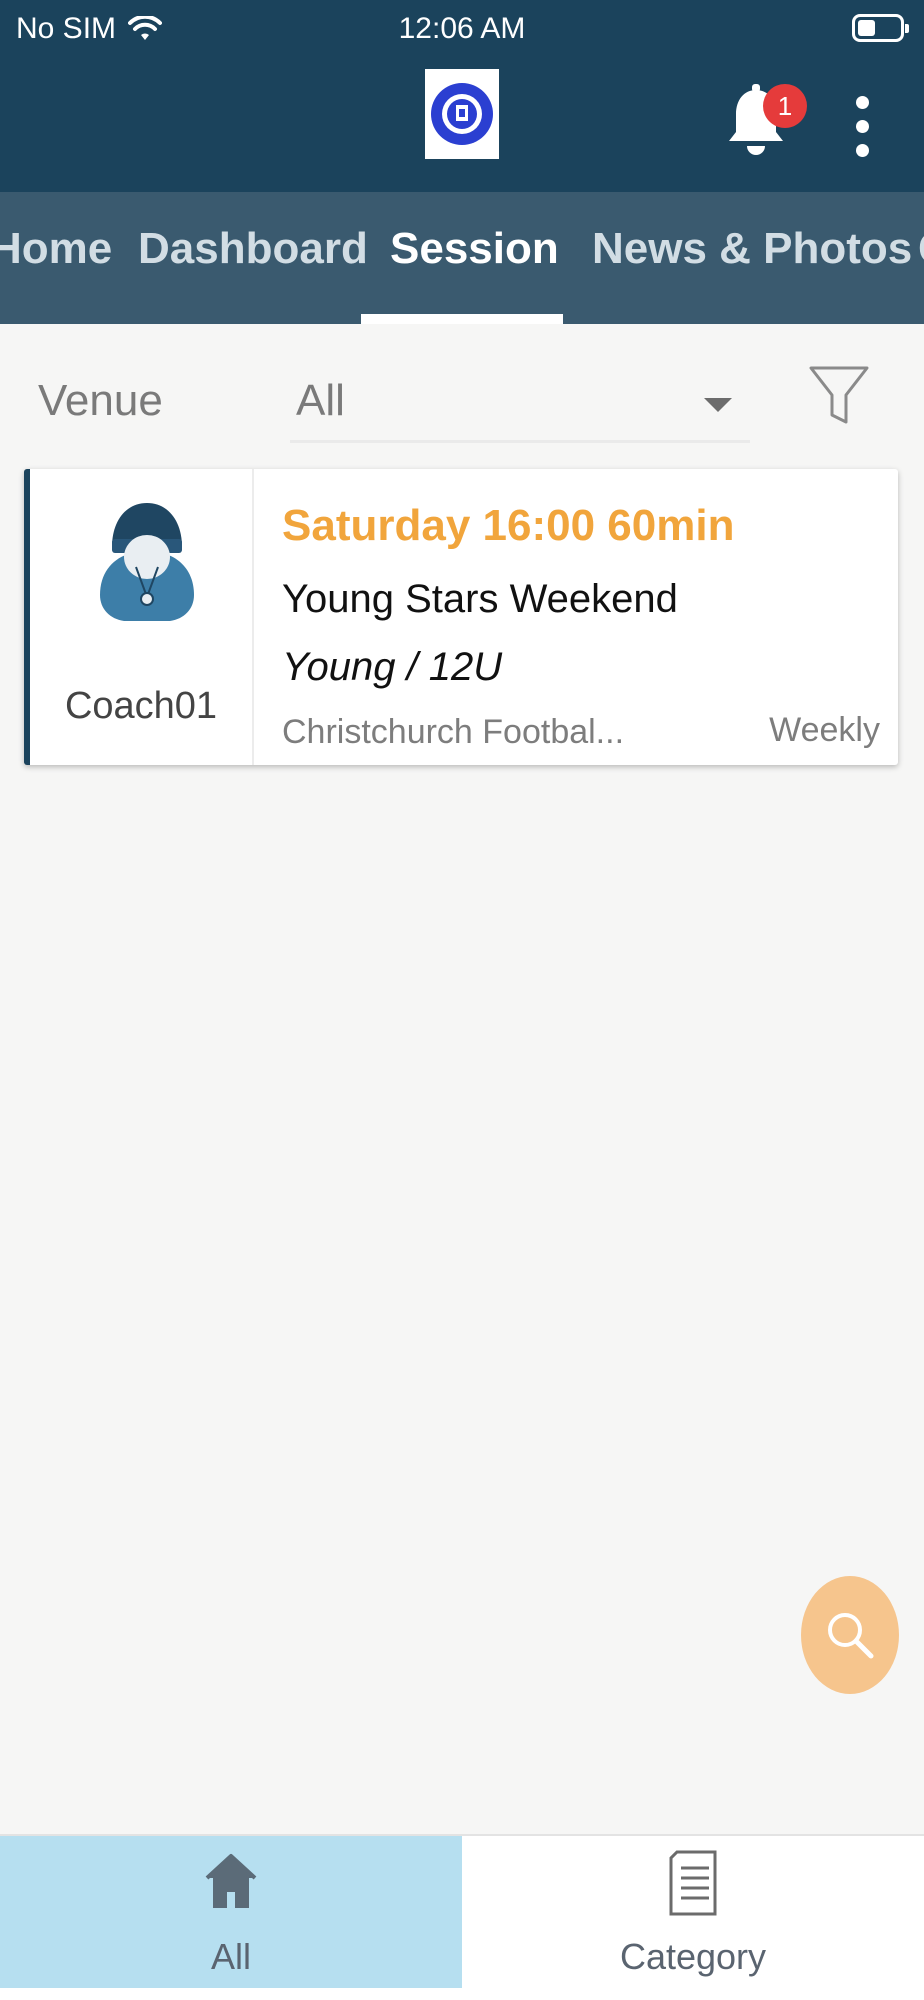  Describe the element at coordinates (320, 400) in the screenshot. I see `venue-selected-value: All` at that location.